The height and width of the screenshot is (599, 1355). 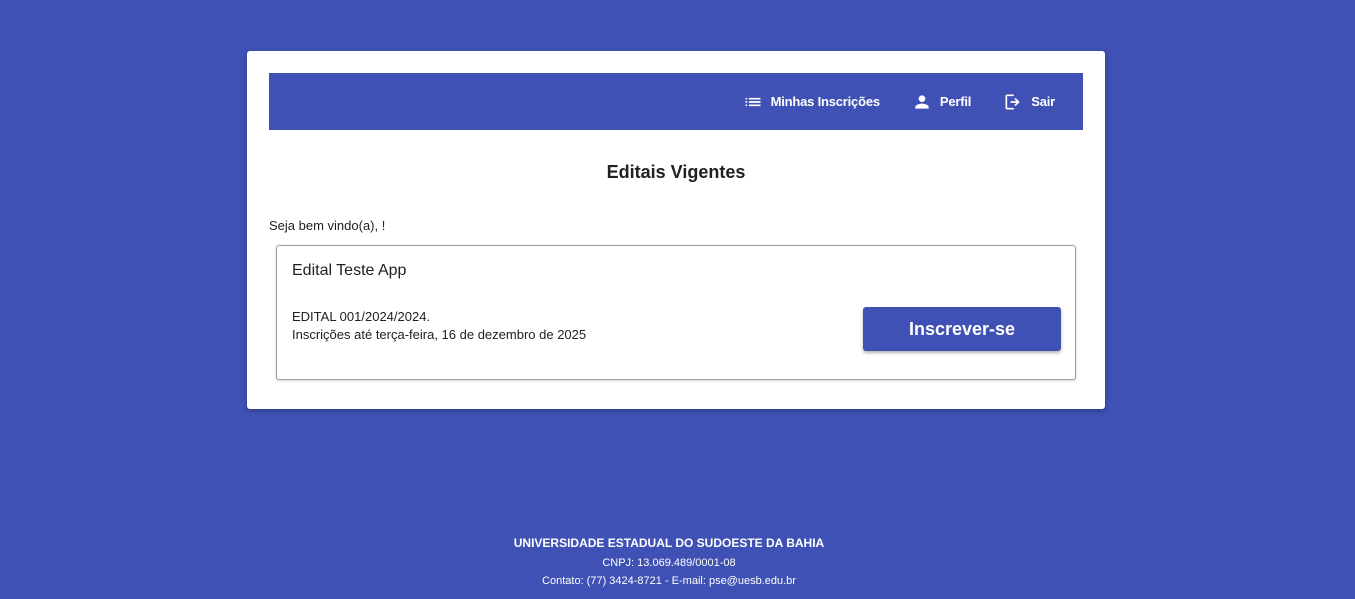 What do you see at coordinates (327, 225) in the screenshot?
I see `welcome-message: Seja bem vindo(a), !` at bounding box center [327, 225].